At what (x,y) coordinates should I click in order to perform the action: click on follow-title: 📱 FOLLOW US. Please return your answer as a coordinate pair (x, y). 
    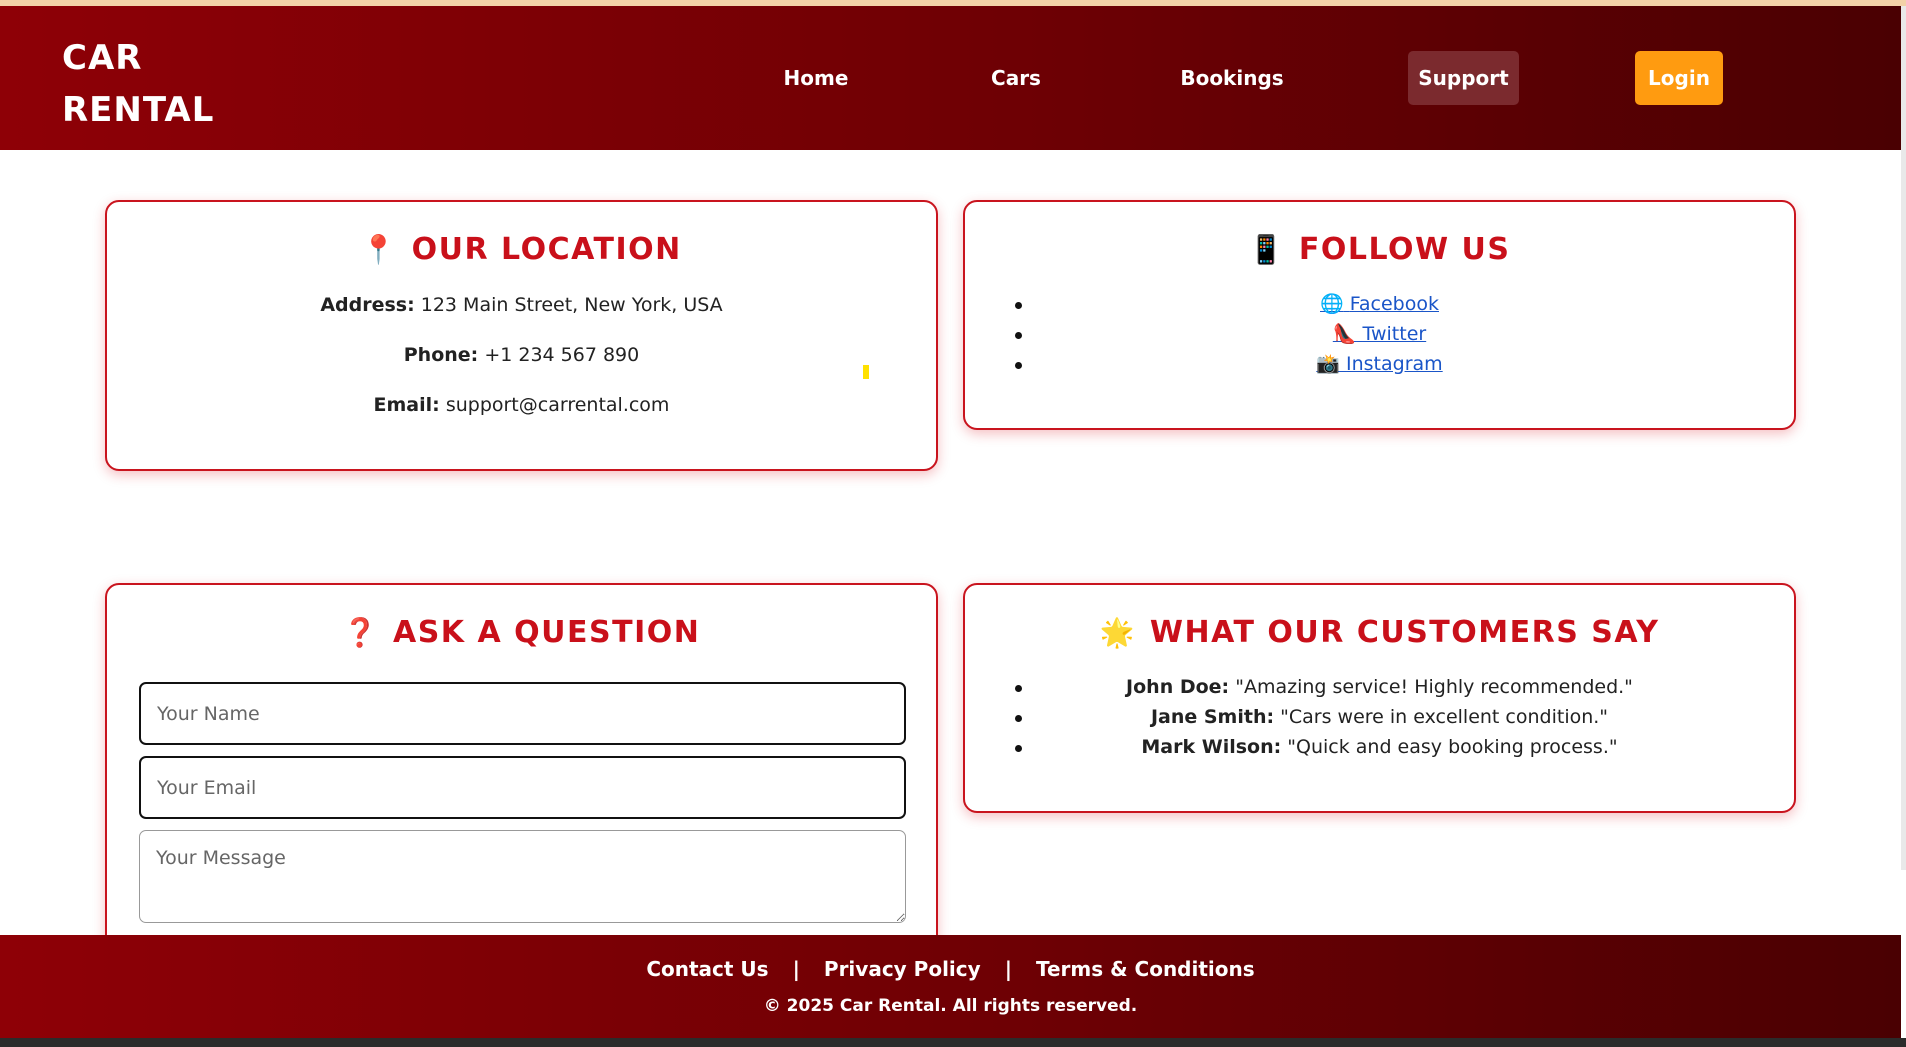
    Looking at the image, I should click on (1379, 249).